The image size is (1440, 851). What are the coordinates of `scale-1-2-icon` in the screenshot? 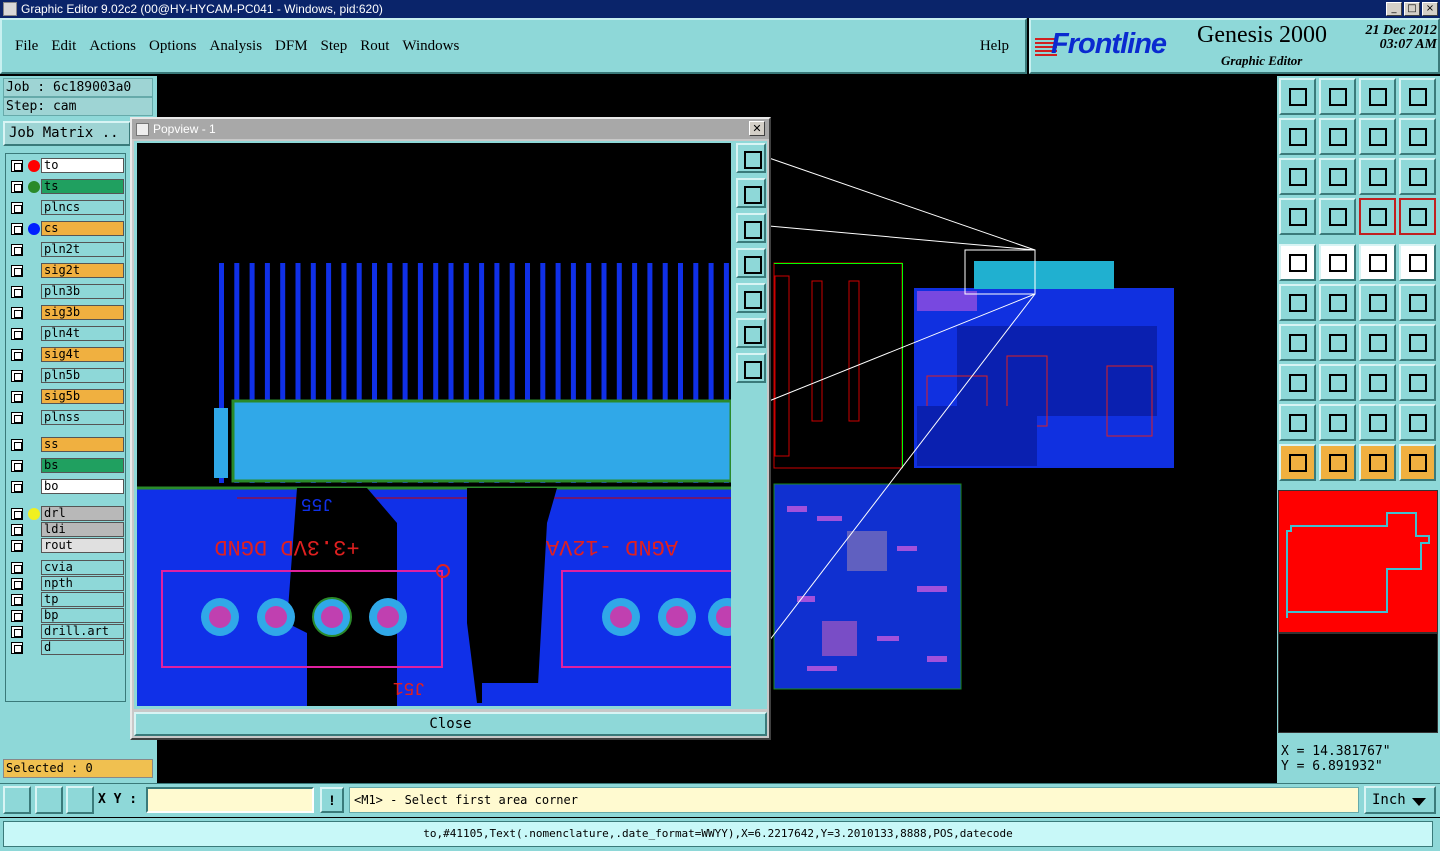 It's located at (1377, 176).